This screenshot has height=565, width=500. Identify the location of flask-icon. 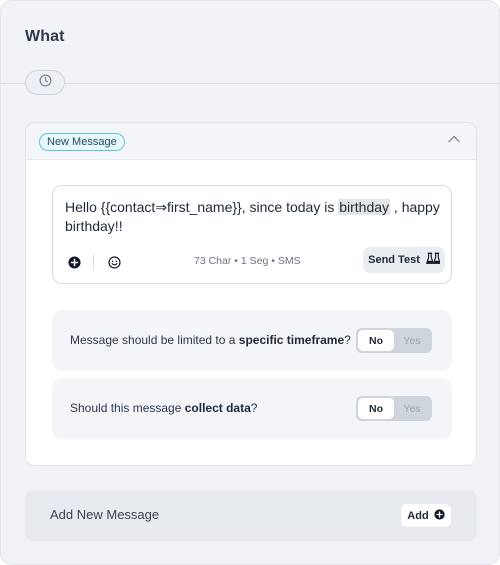
(433, 260).